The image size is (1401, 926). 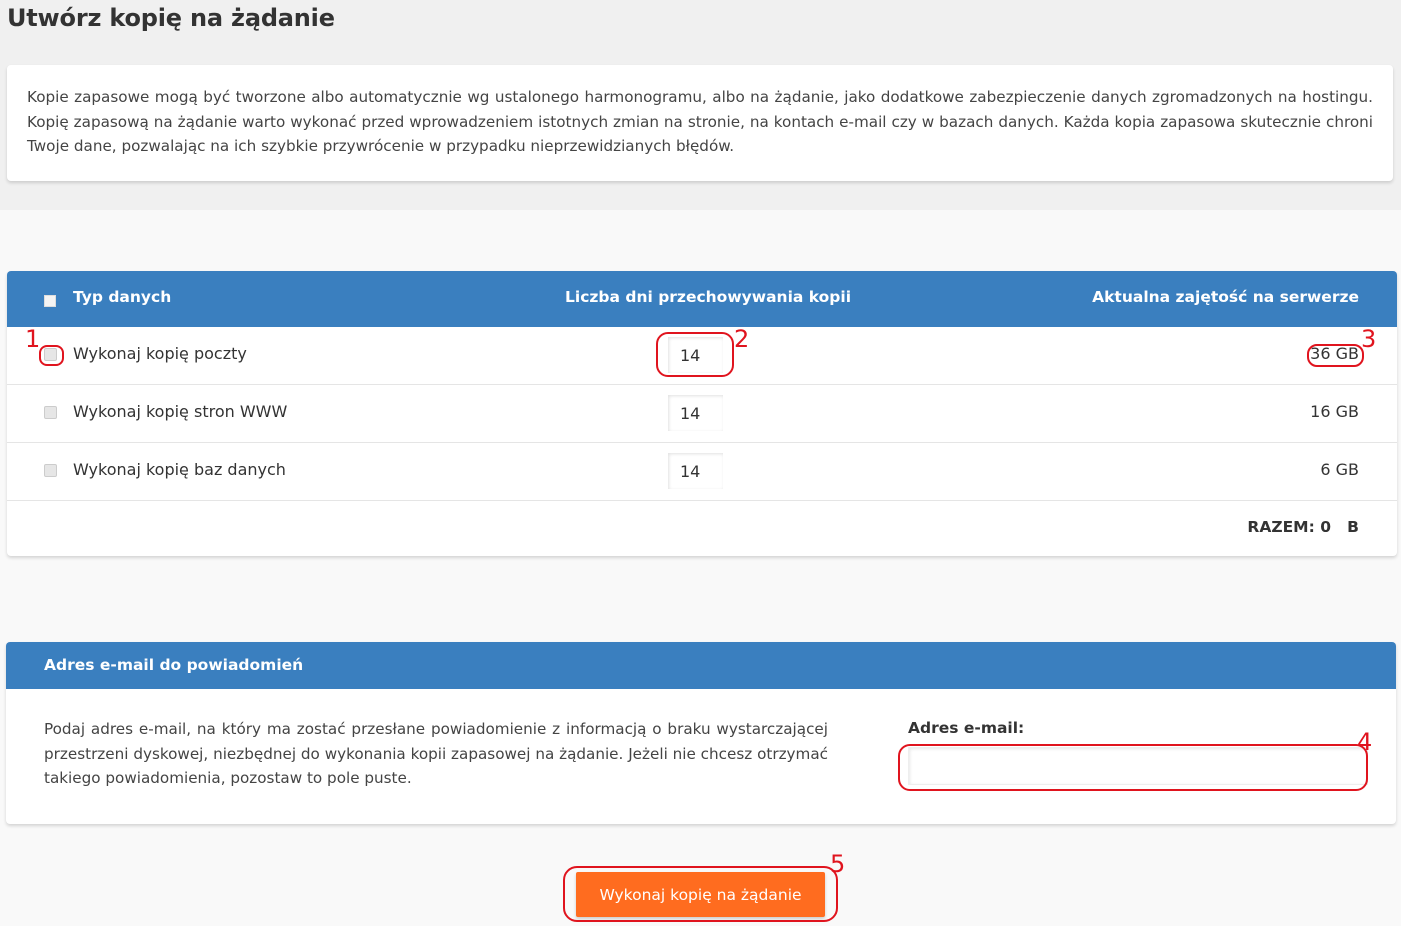 I want to click on row-usage: 16 GB, so click(x=1334, y=411).